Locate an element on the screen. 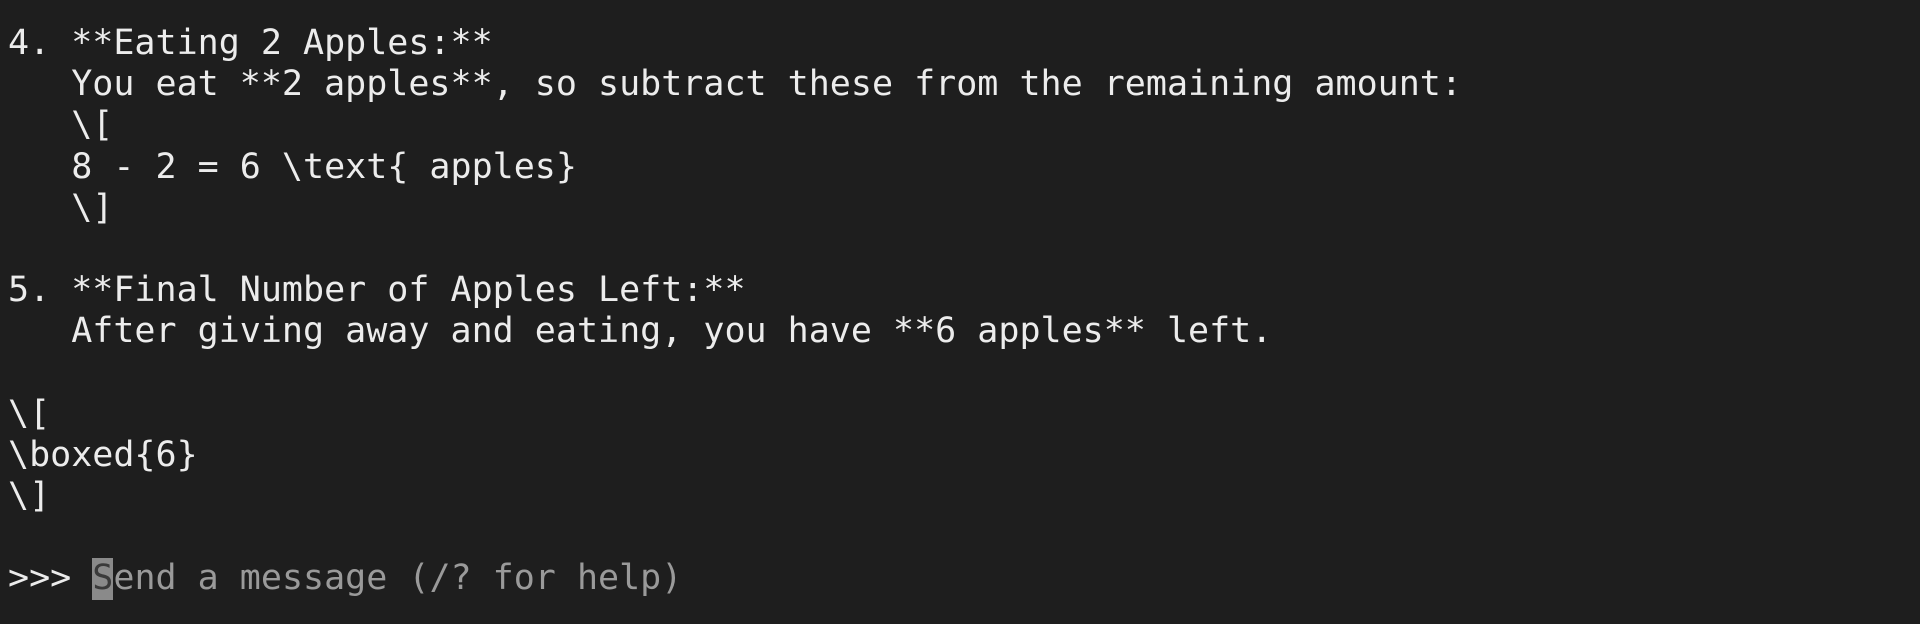 Image resolution: width=1920 pixels, height=624 pixels. output-line: 4. **Eating 2 Apples:** is located at coordinates (250, 43).